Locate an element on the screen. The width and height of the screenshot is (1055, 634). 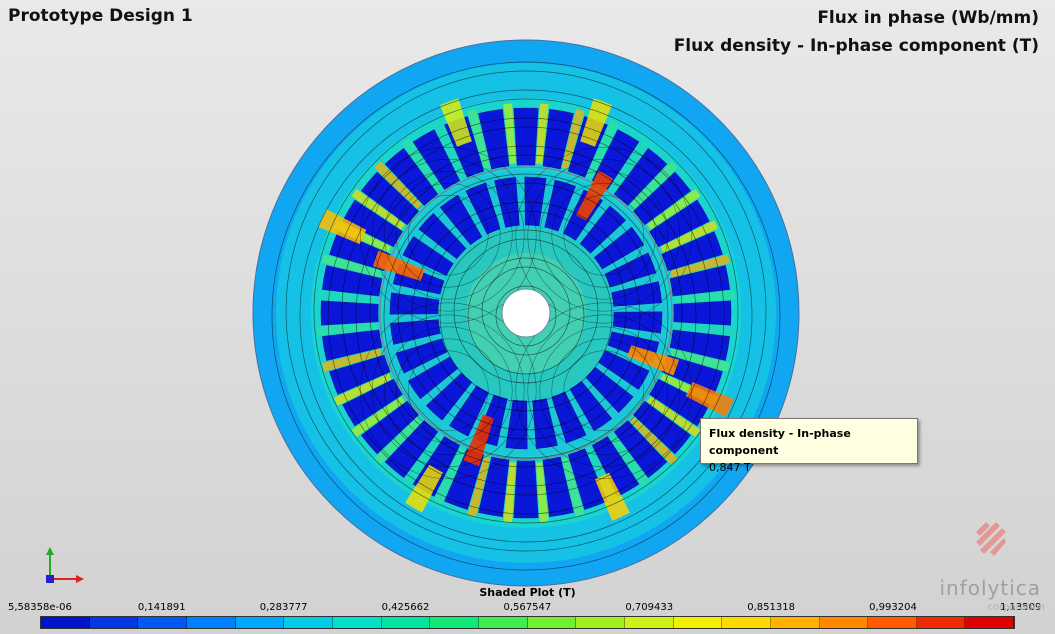
legend-tick-label: 0,993204 is located at coordinates (893, 607).